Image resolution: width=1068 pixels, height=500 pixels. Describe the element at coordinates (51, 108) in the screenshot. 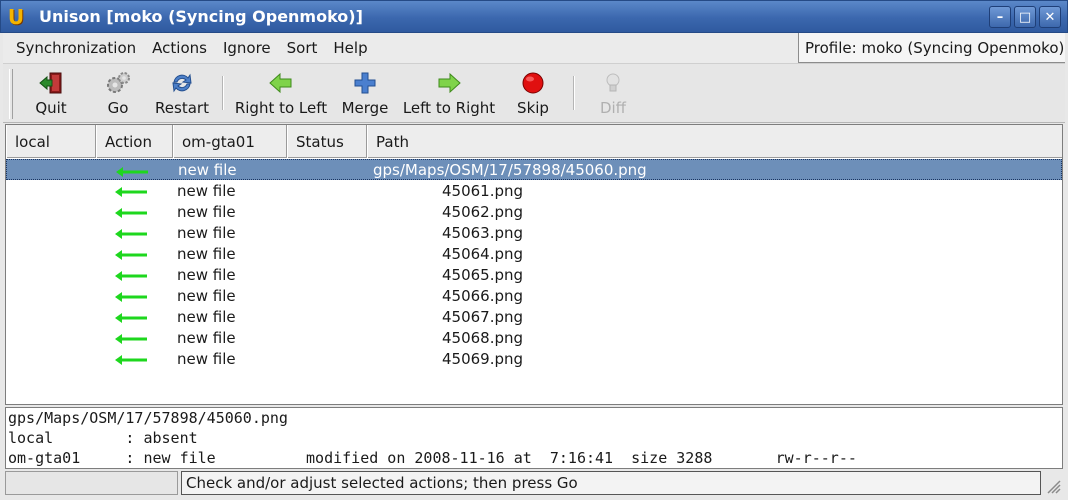

I see `quit-label: Quit` at that location.